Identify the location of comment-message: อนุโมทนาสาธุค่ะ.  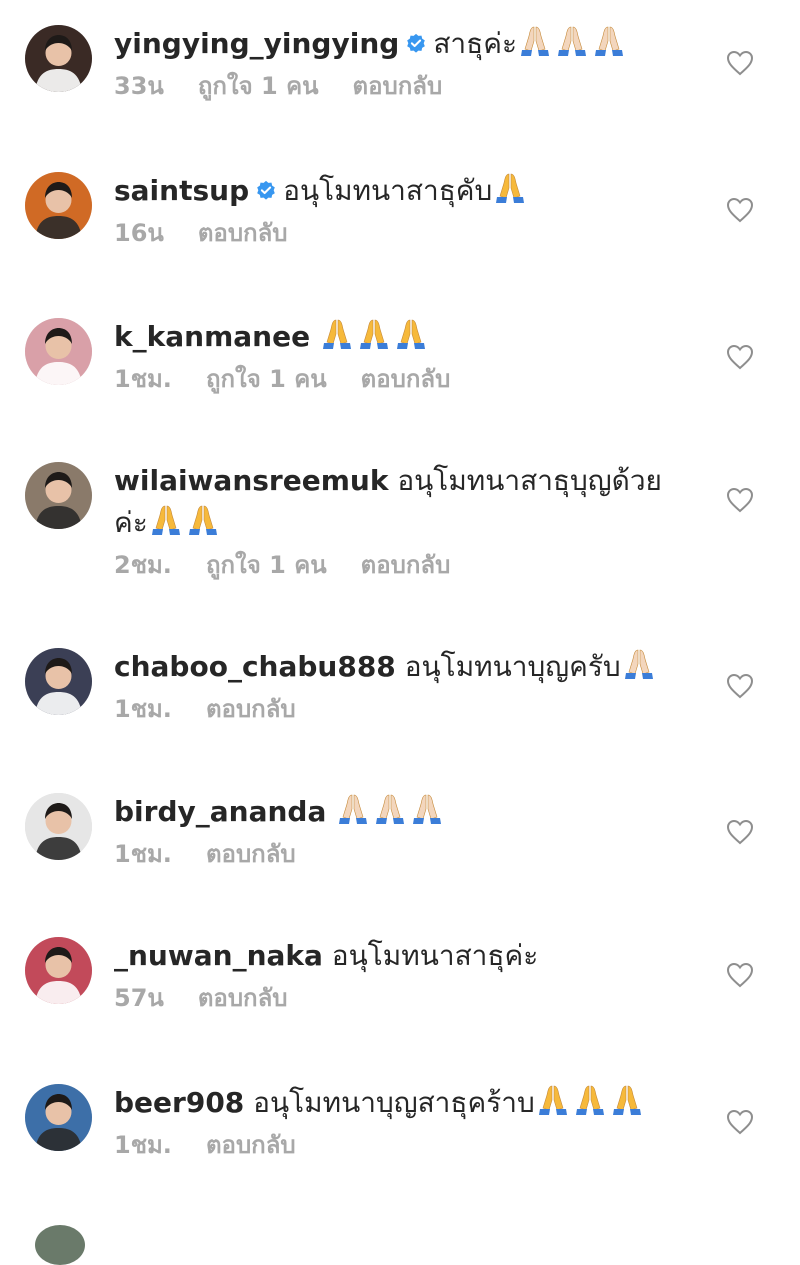
(430, 955).